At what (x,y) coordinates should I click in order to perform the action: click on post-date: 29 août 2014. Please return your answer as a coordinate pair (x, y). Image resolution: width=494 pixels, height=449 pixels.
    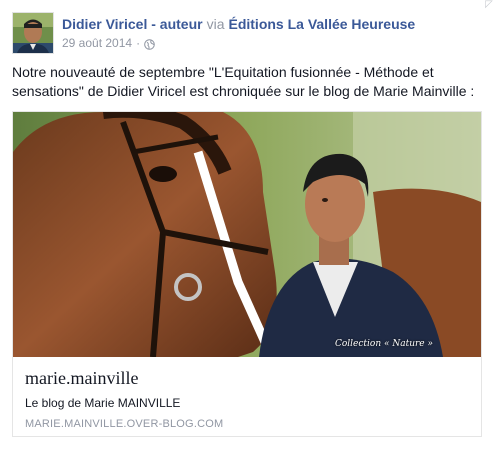
    Looking at the image, I should click on (97, 43).